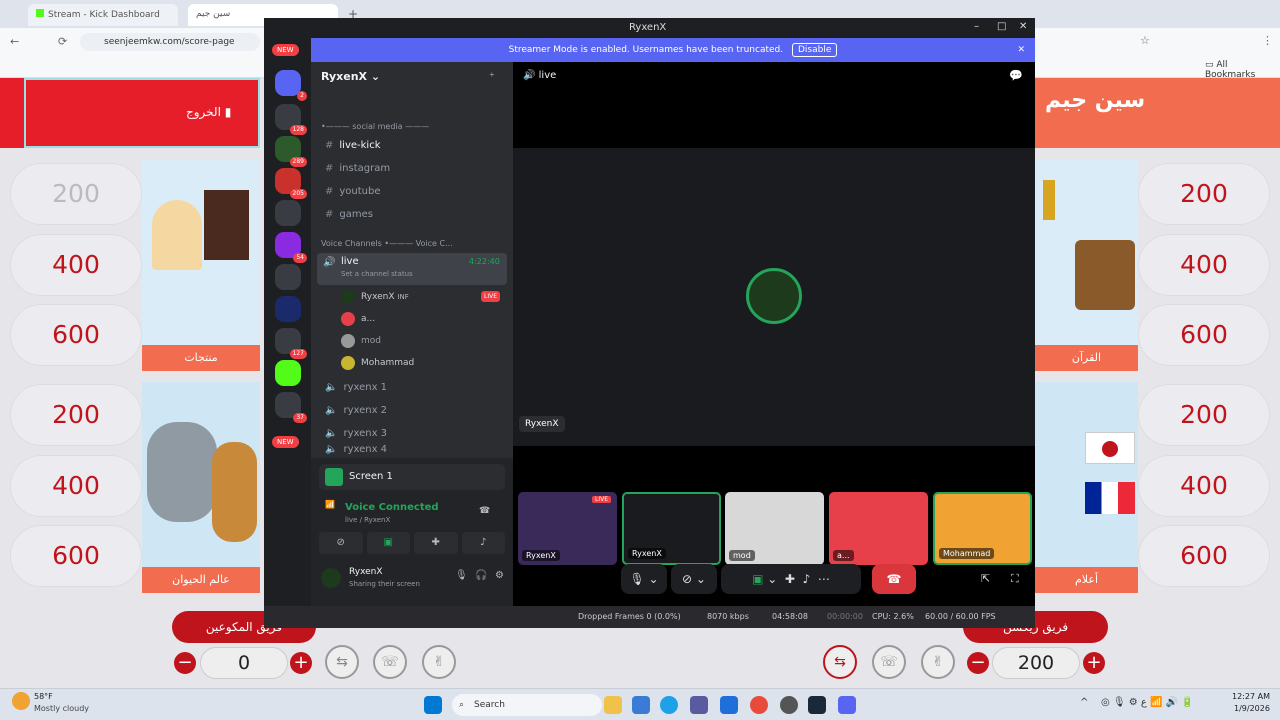 The width and height of the screenshot is (1280, 720). What do you see at coordinates (1086, 474) in the screenshot?
I see `category-image-flags` at bounding box center [1086, 474].